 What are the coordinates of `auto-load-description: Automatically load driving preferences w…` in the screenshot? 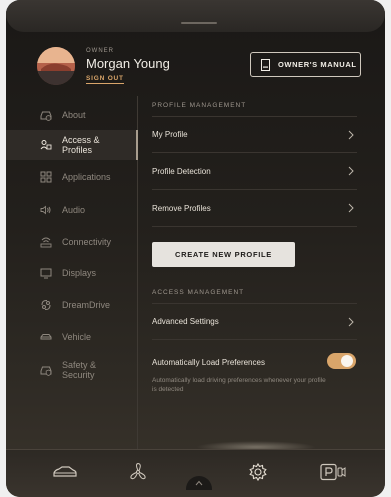 It's located at (239, 385).